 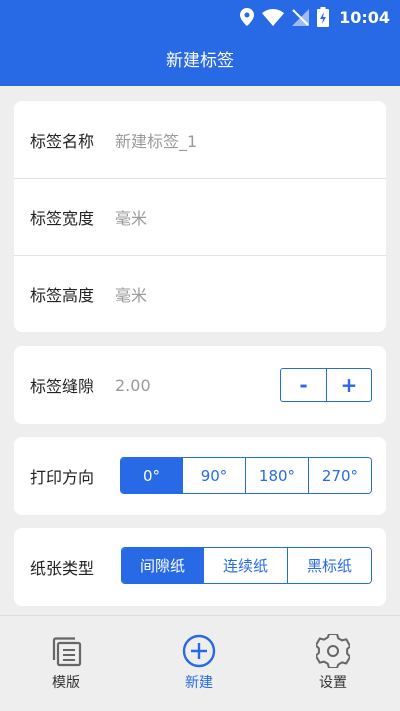 What do you see at coordinates (131, 294) in the screenshot?
I see `label-height-input: 毫米` at bounding box center [131, 294].